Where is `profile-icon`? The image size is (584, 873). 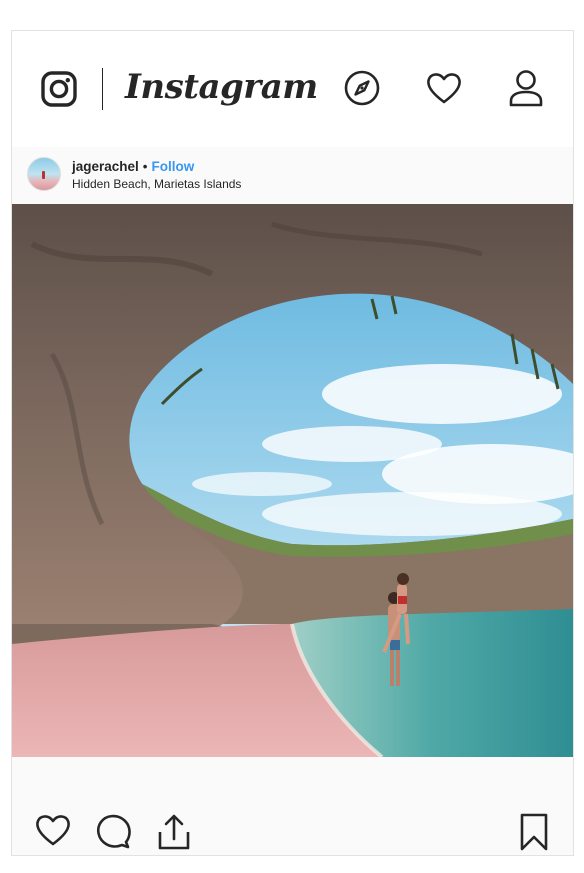
profile-icon is located at coordinates (526, 88).